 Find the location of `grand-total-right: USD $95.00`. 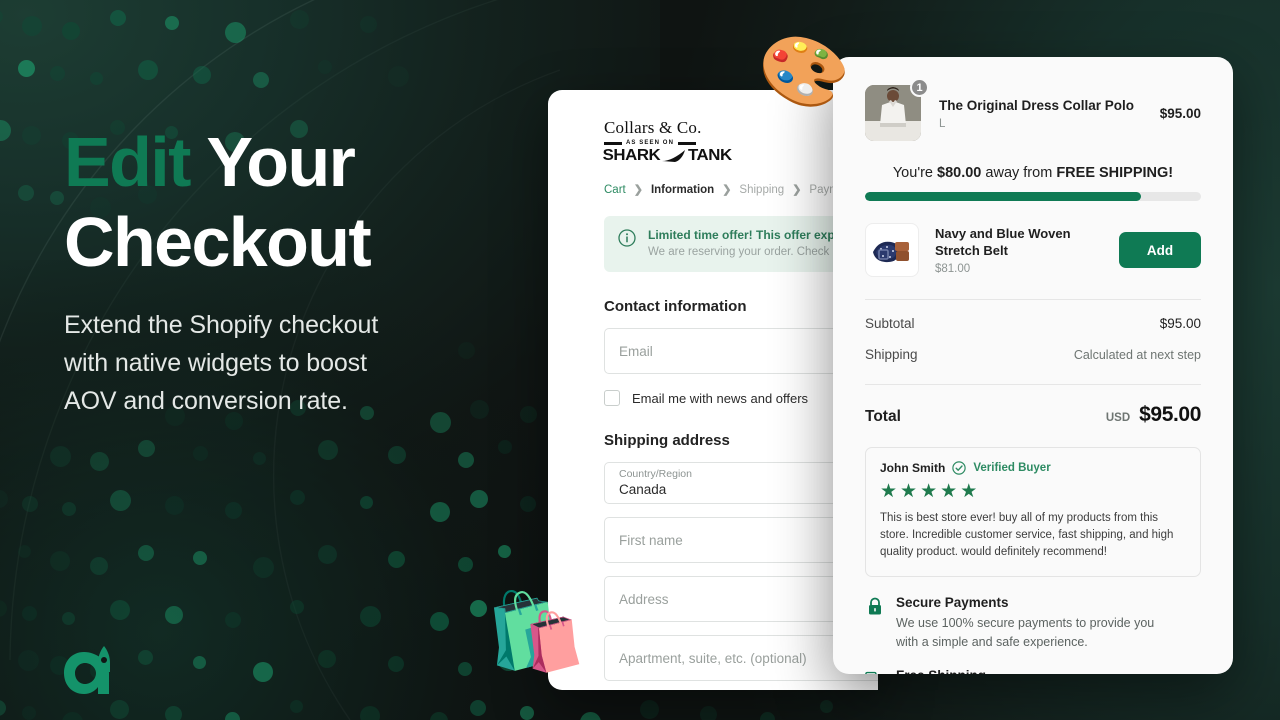

grand-total-right: USD $95.00 is located at coordinates (1153, 415).